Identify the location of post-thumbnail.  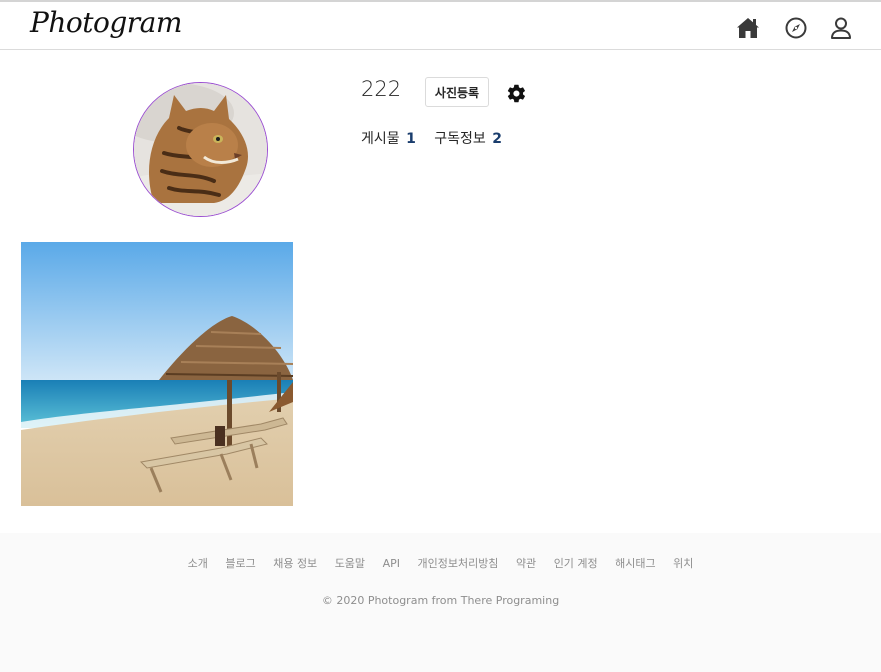
(157, 374).